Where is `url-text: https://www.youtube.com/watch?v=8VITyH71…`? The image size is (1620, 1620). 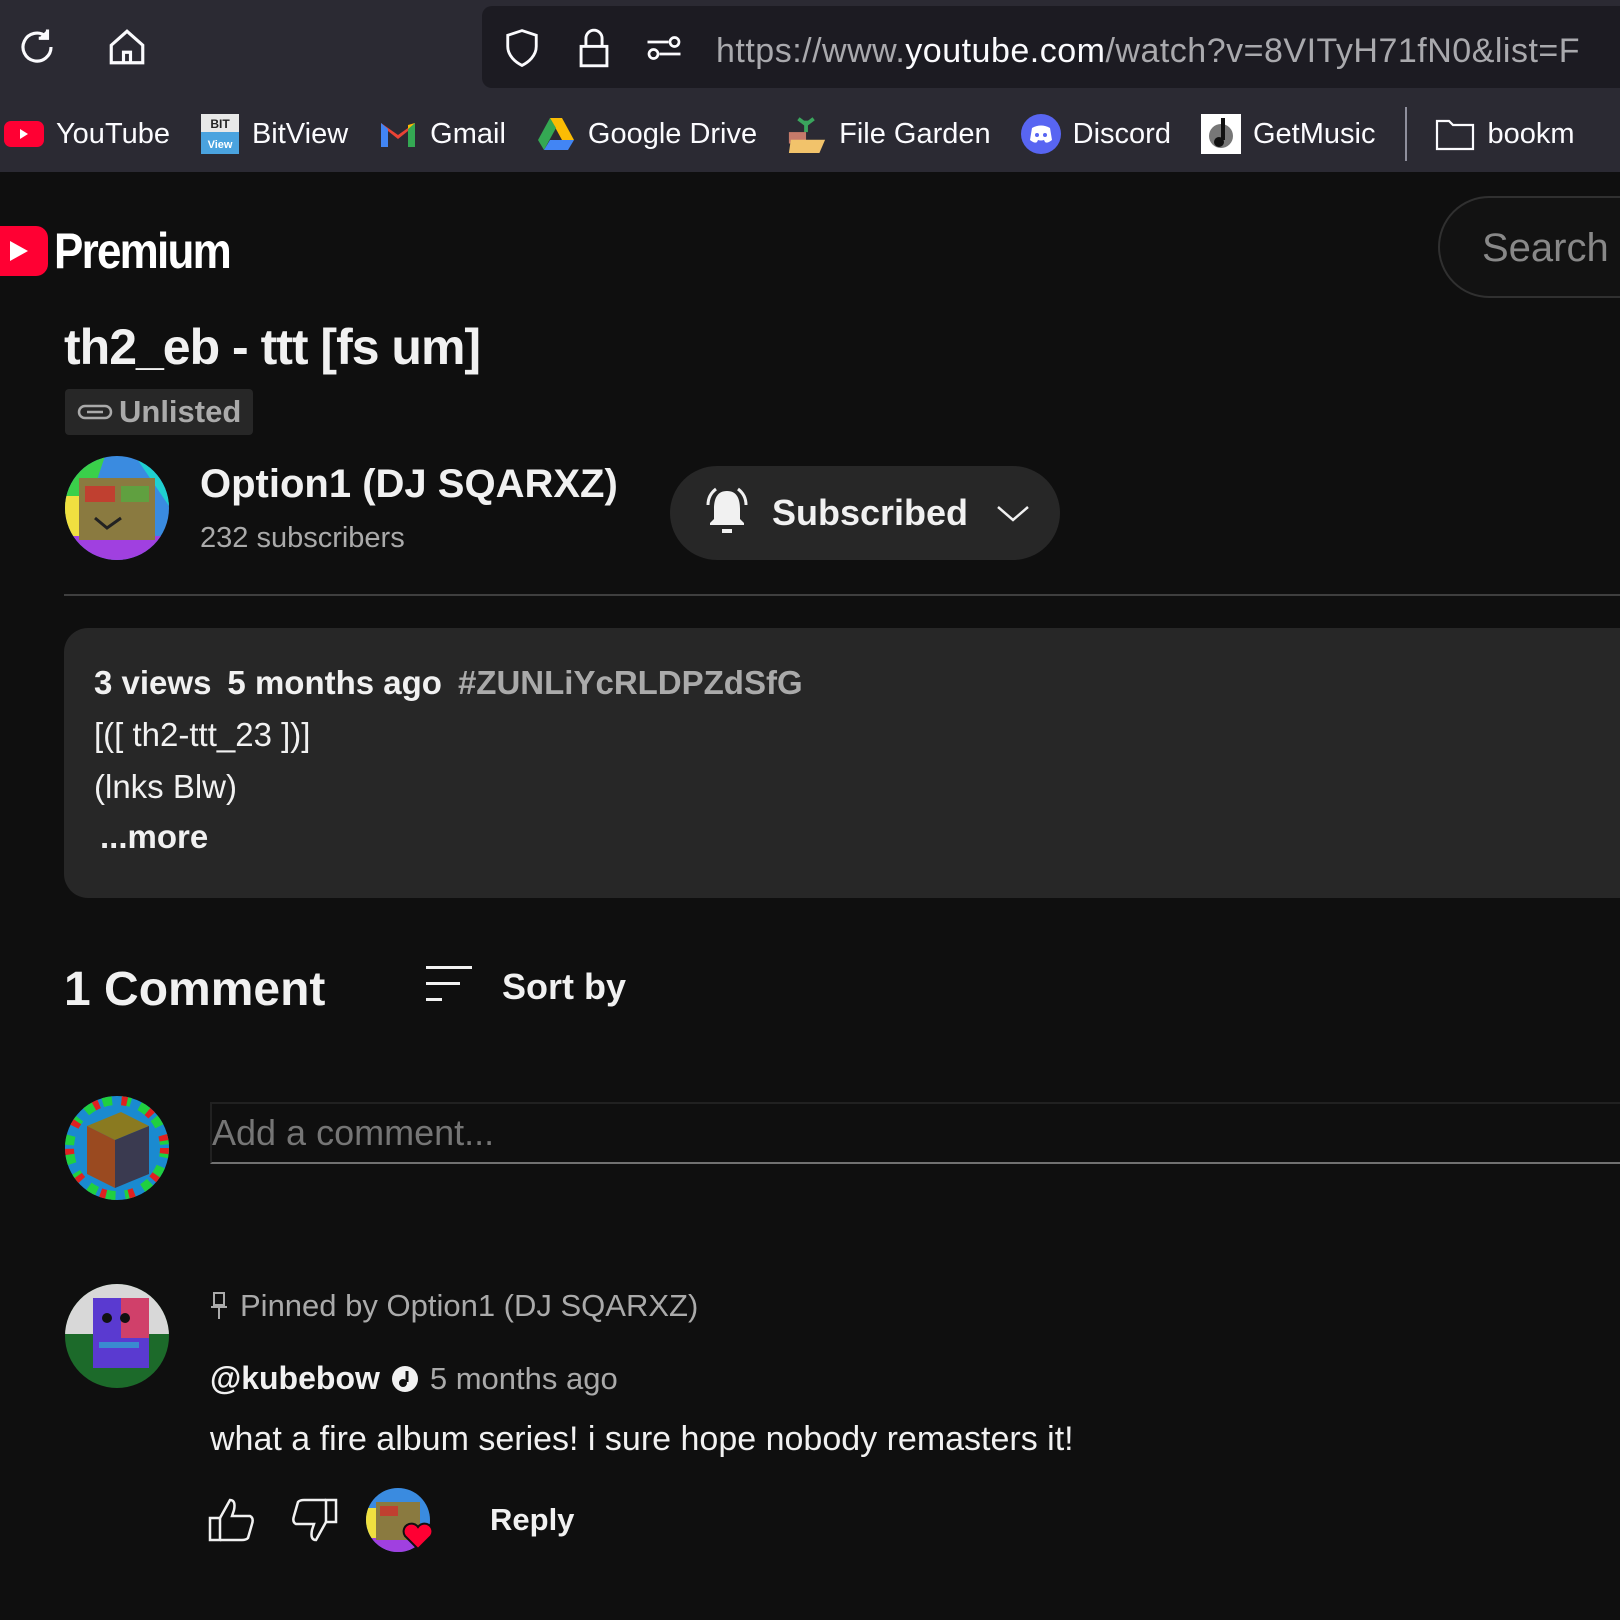 url-text: https://www.youtube.com/watch?v=8VITyH71… is located at coordinates (1148, 51).